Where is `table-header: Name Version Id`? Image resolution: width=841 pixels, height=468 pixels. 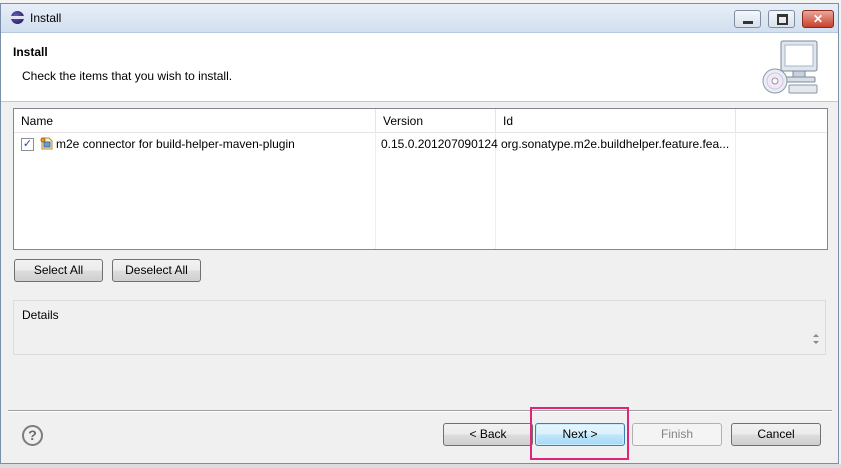
table-header: Name Version Id is located at coordinates (420, 121).